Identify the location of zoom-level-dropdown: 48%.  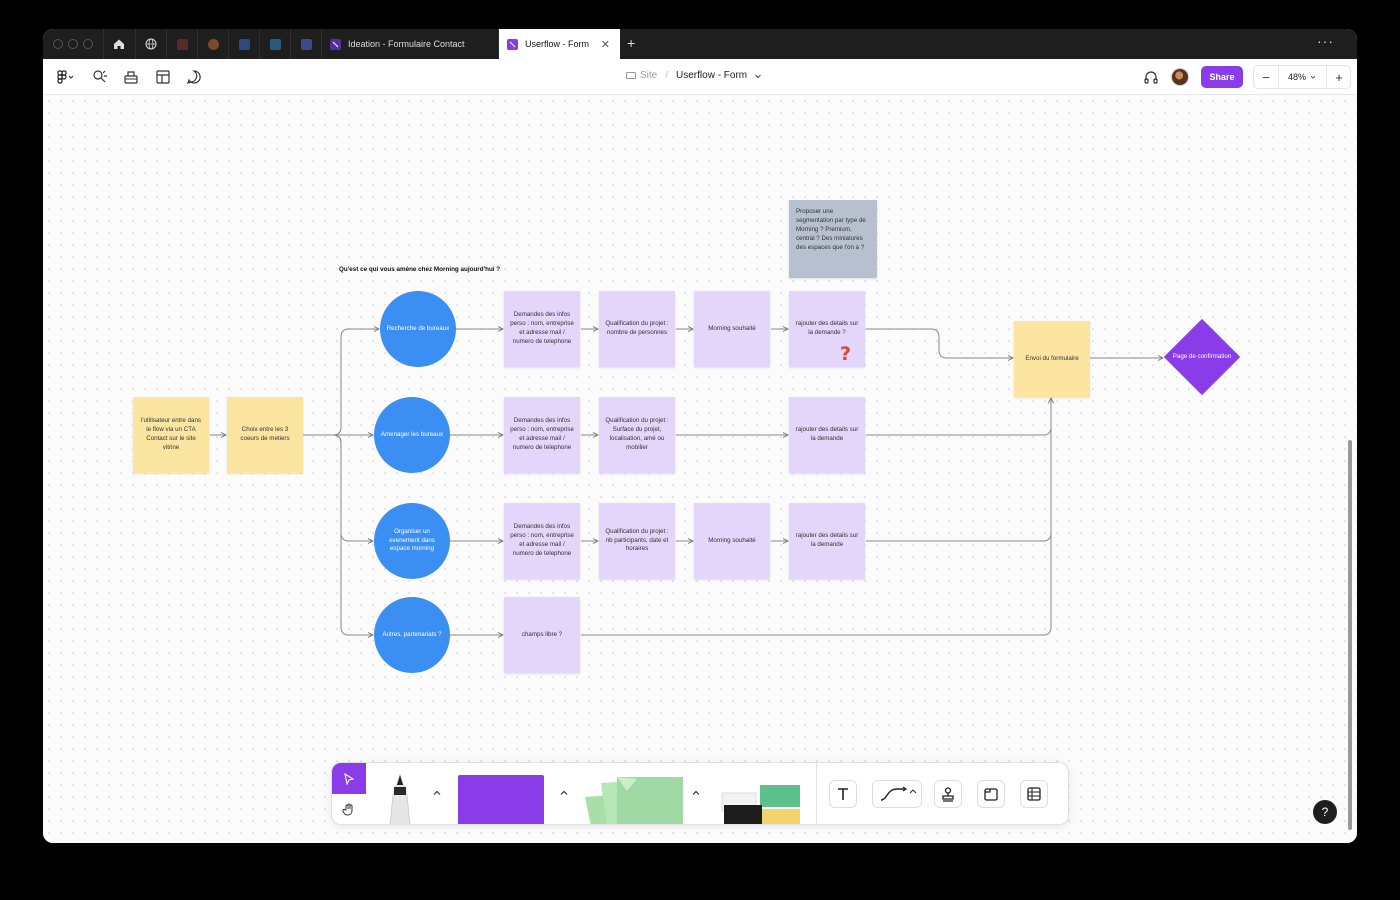
(1302, 77).